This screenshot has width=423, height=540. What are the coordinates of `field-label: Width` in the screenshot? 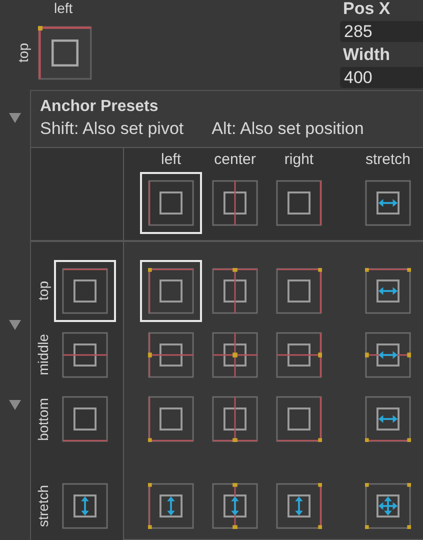 It's located at (367, 55).